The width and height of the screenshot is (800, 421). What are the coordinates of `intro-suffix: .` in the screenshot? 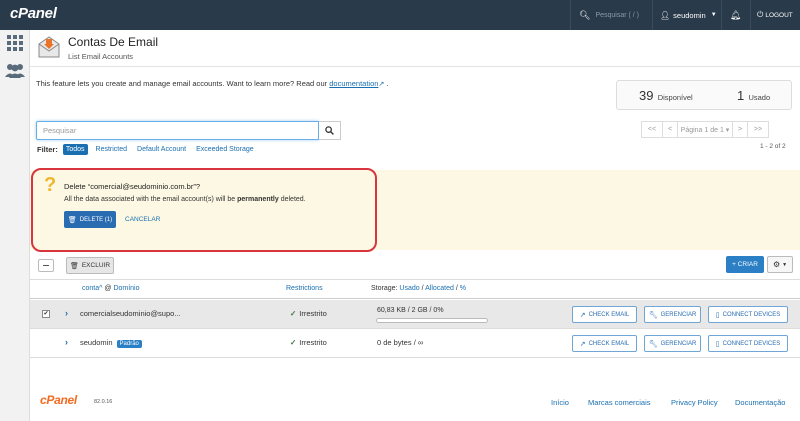 It's located at (387, 83).